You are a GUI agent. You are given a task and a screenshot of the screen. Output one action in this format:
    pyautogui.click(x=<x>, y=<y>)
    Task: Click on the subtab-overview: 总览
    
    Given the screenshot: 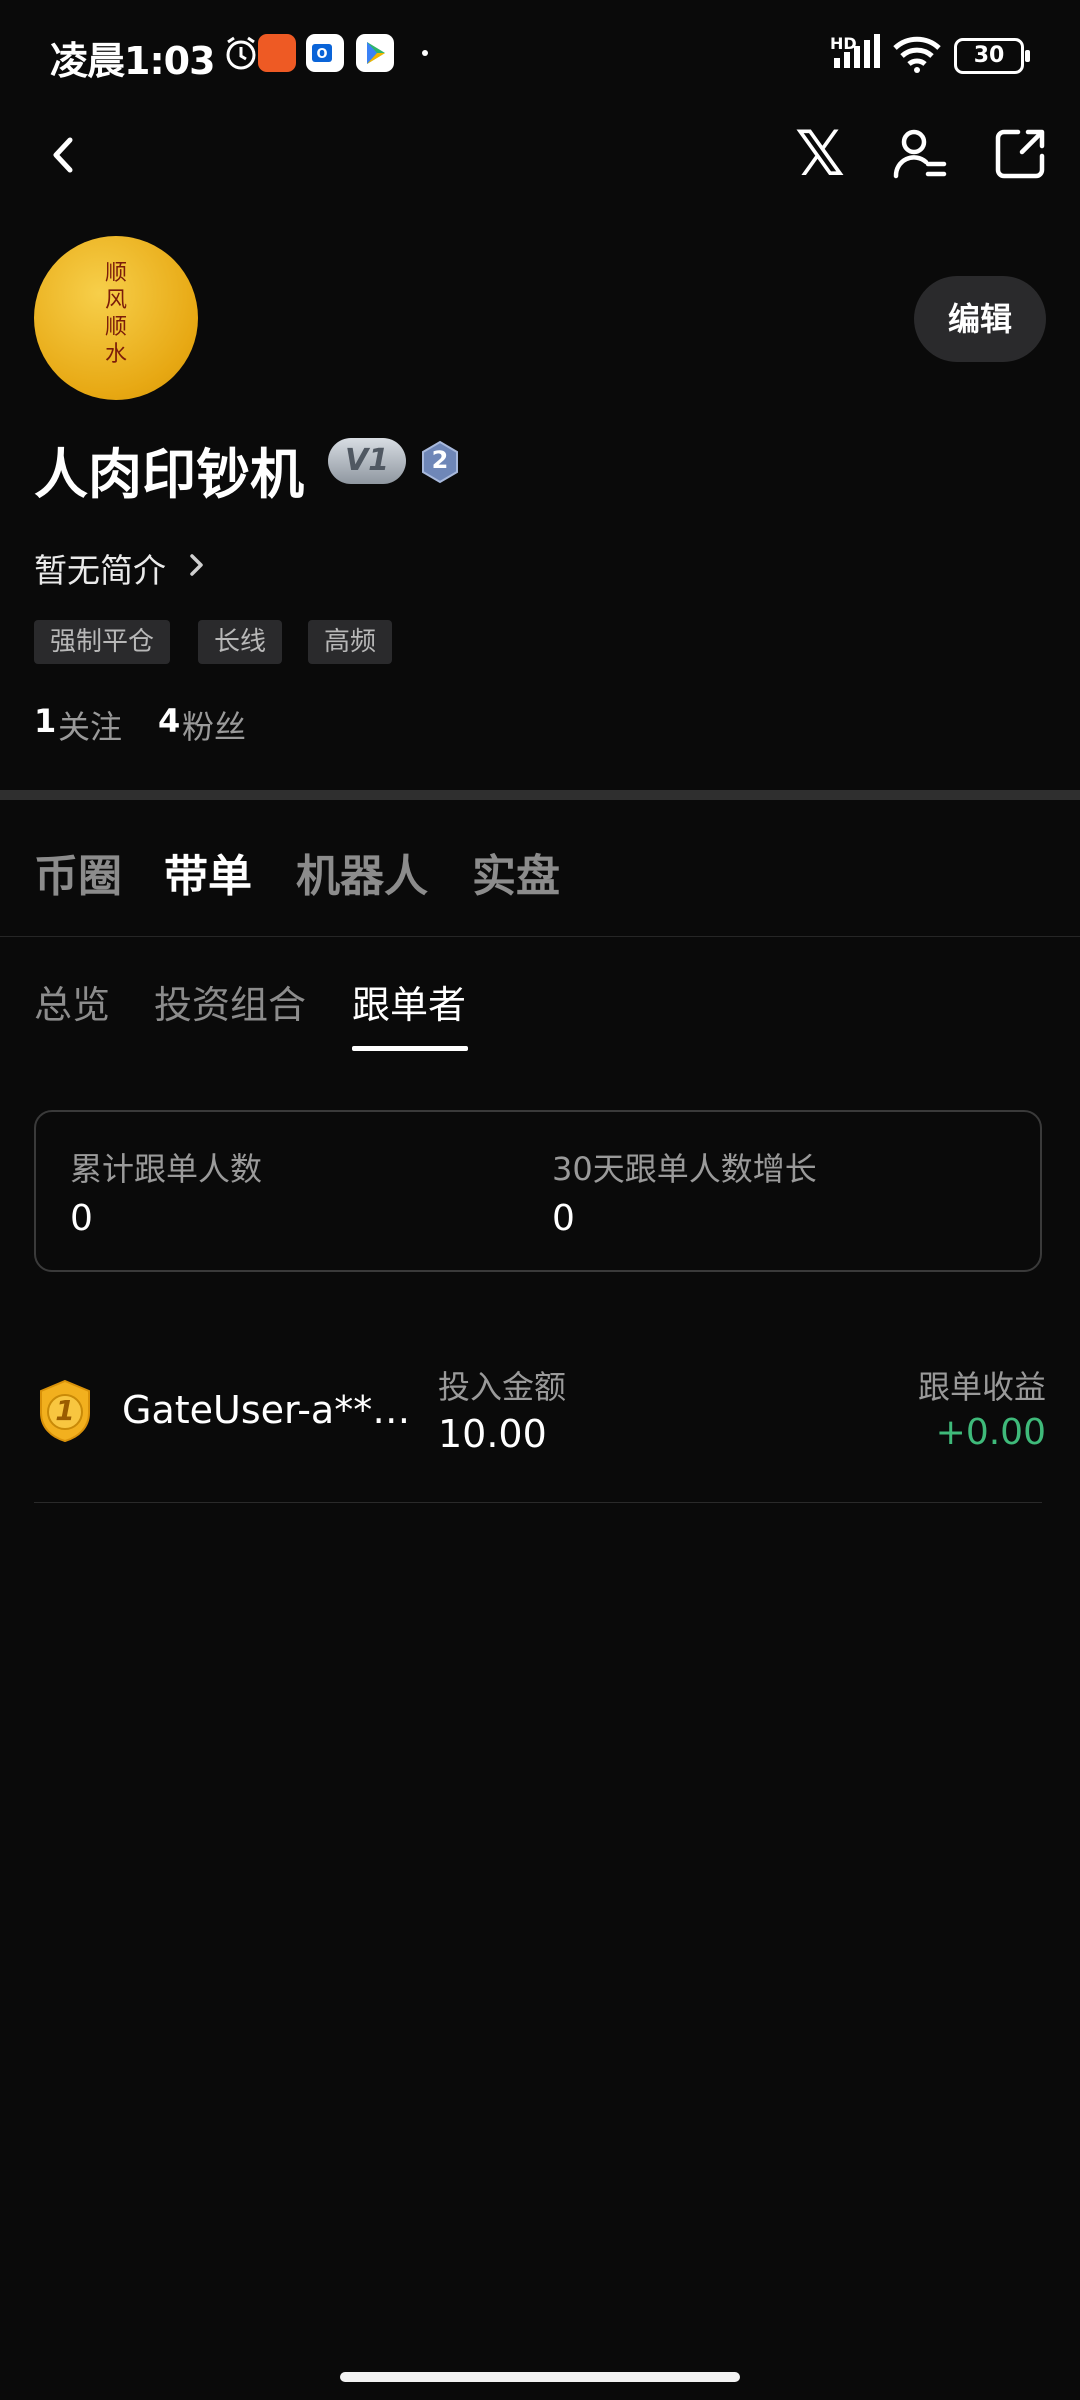 What is the action you would take?
    pyautogui.click(x=72, y=1001)
    